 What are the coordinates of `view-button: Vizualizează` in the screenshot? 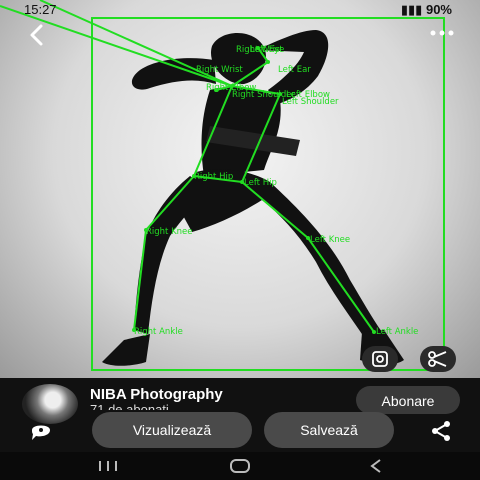 It's located at (172, 430).